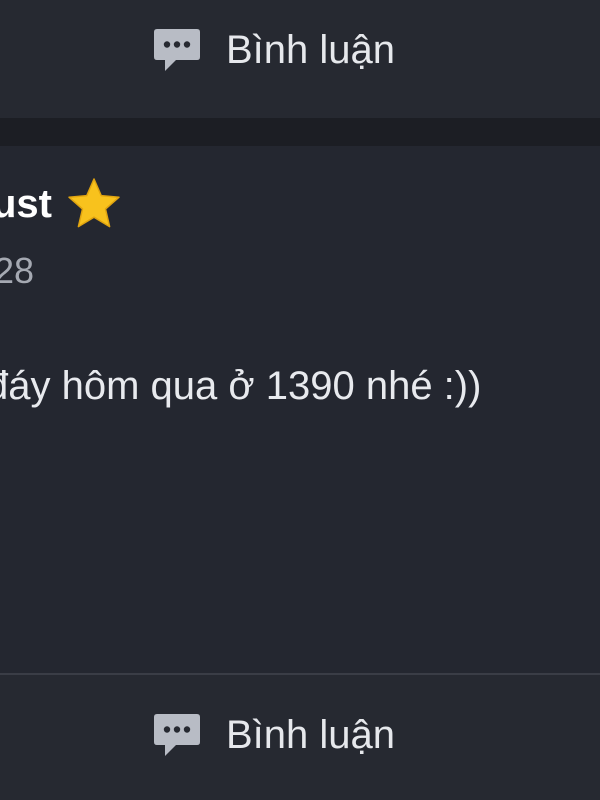  I want to click on post-body: đáy hôm qua ở 1390 nhé :)), so click(241, 386).